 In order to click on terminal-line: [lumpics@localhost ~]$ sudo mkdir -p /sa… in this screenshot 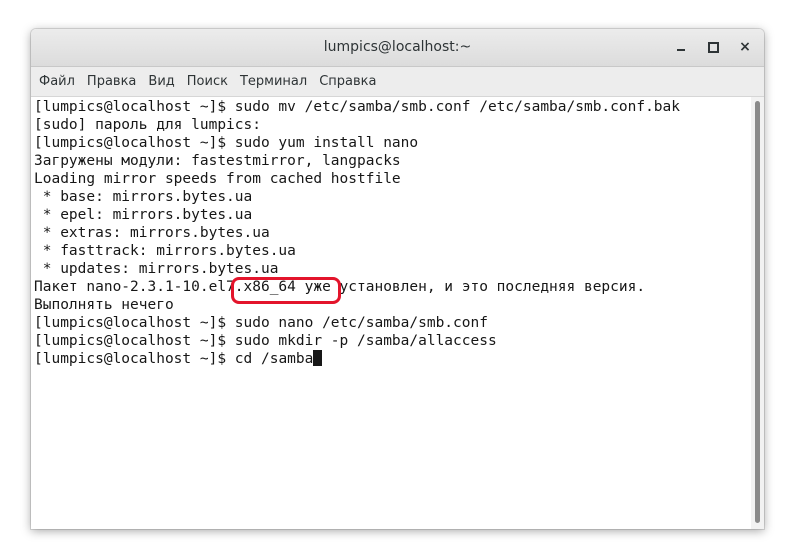, I will do `click(265, 341)`.